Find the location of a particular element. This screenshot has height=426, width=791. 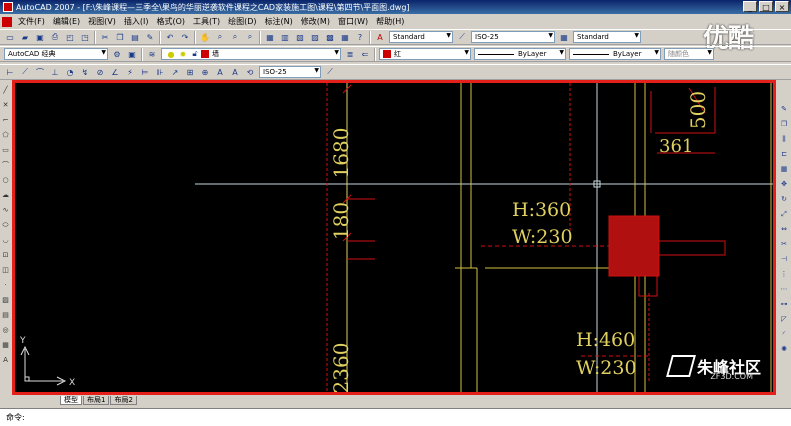

move-icon: ✥ is located at coordinates (784, 184).